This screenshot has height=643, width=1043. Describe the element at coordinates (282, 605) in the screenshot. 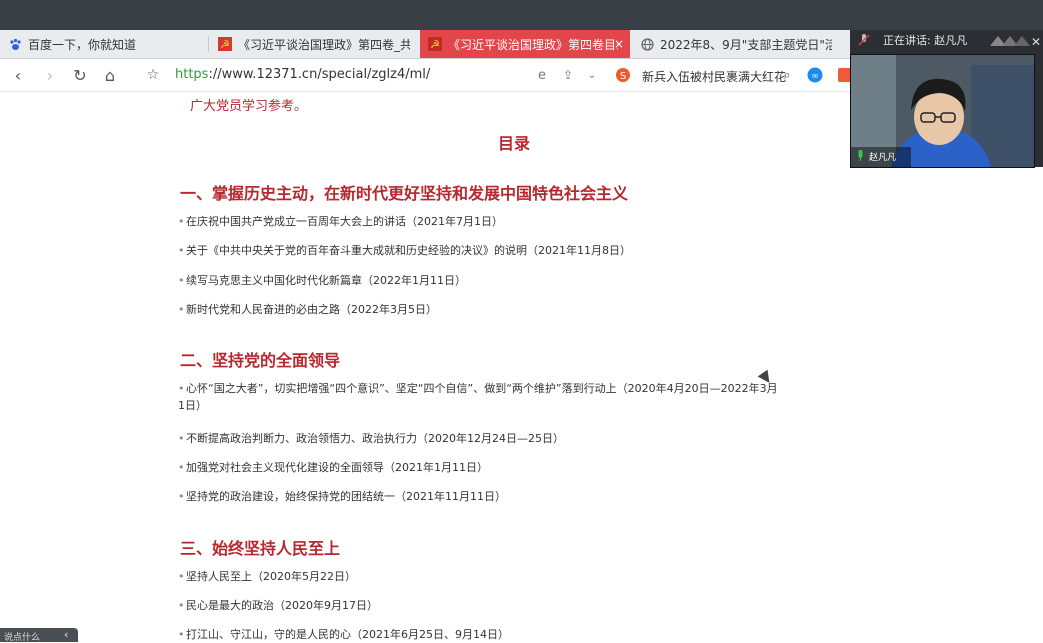

I see `item-link: 民心是最大的政治（2020年9月17日）` at that location.